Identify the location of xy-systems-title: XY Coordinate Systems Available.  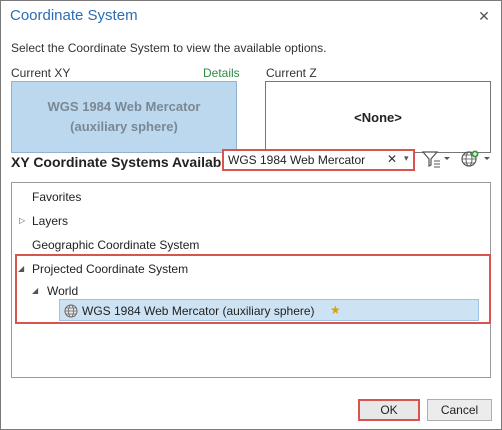
(122, 162).